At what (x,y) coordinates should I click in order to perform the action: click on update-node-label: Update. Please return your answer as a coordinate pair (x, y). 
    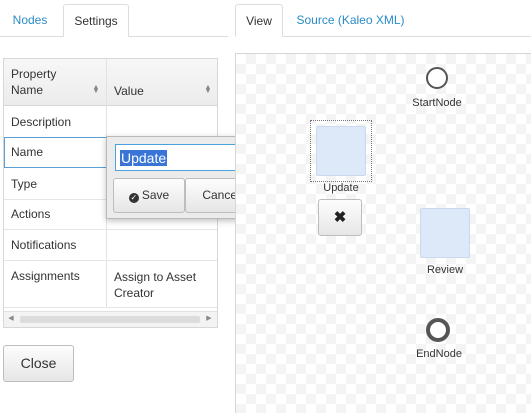
    Looking at the image, I should click on (341, 188).